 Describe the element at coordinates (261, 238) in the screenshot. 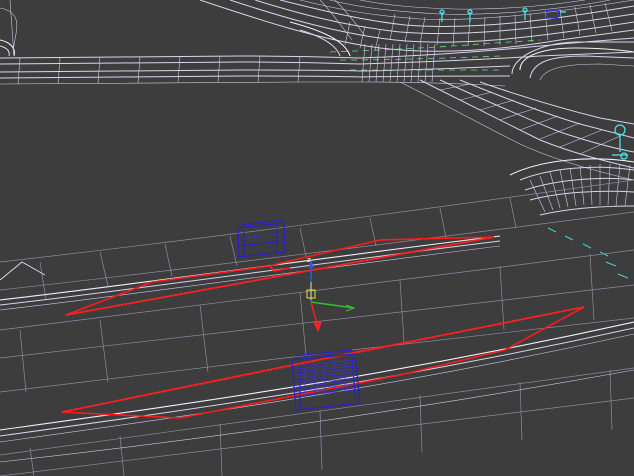

I see `bench-object-upper` at that location.